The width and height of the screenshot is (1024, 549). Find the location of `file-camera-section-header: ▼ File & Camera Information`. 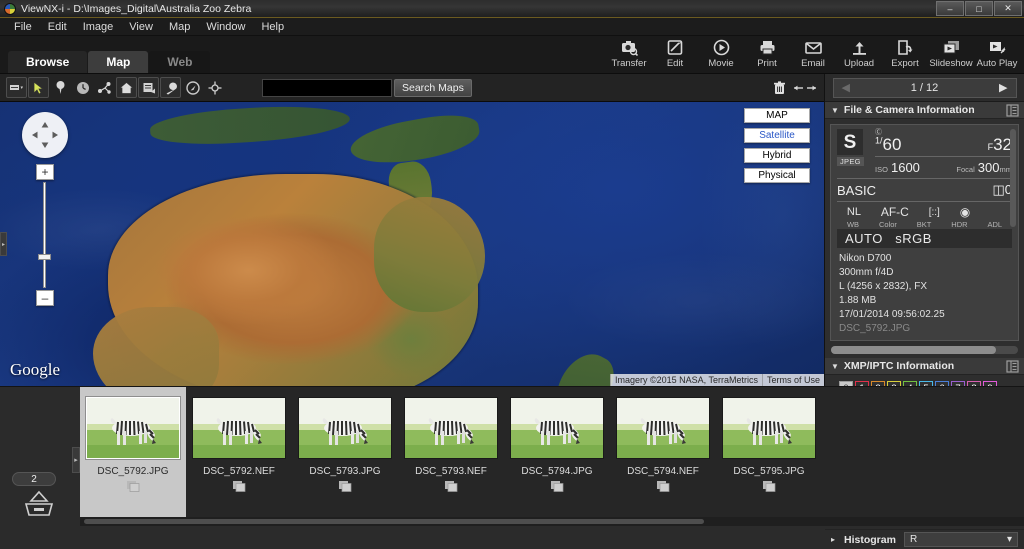

file-camera-section-header: ▼ File & Camera Information is located at coordinates (924, 110).